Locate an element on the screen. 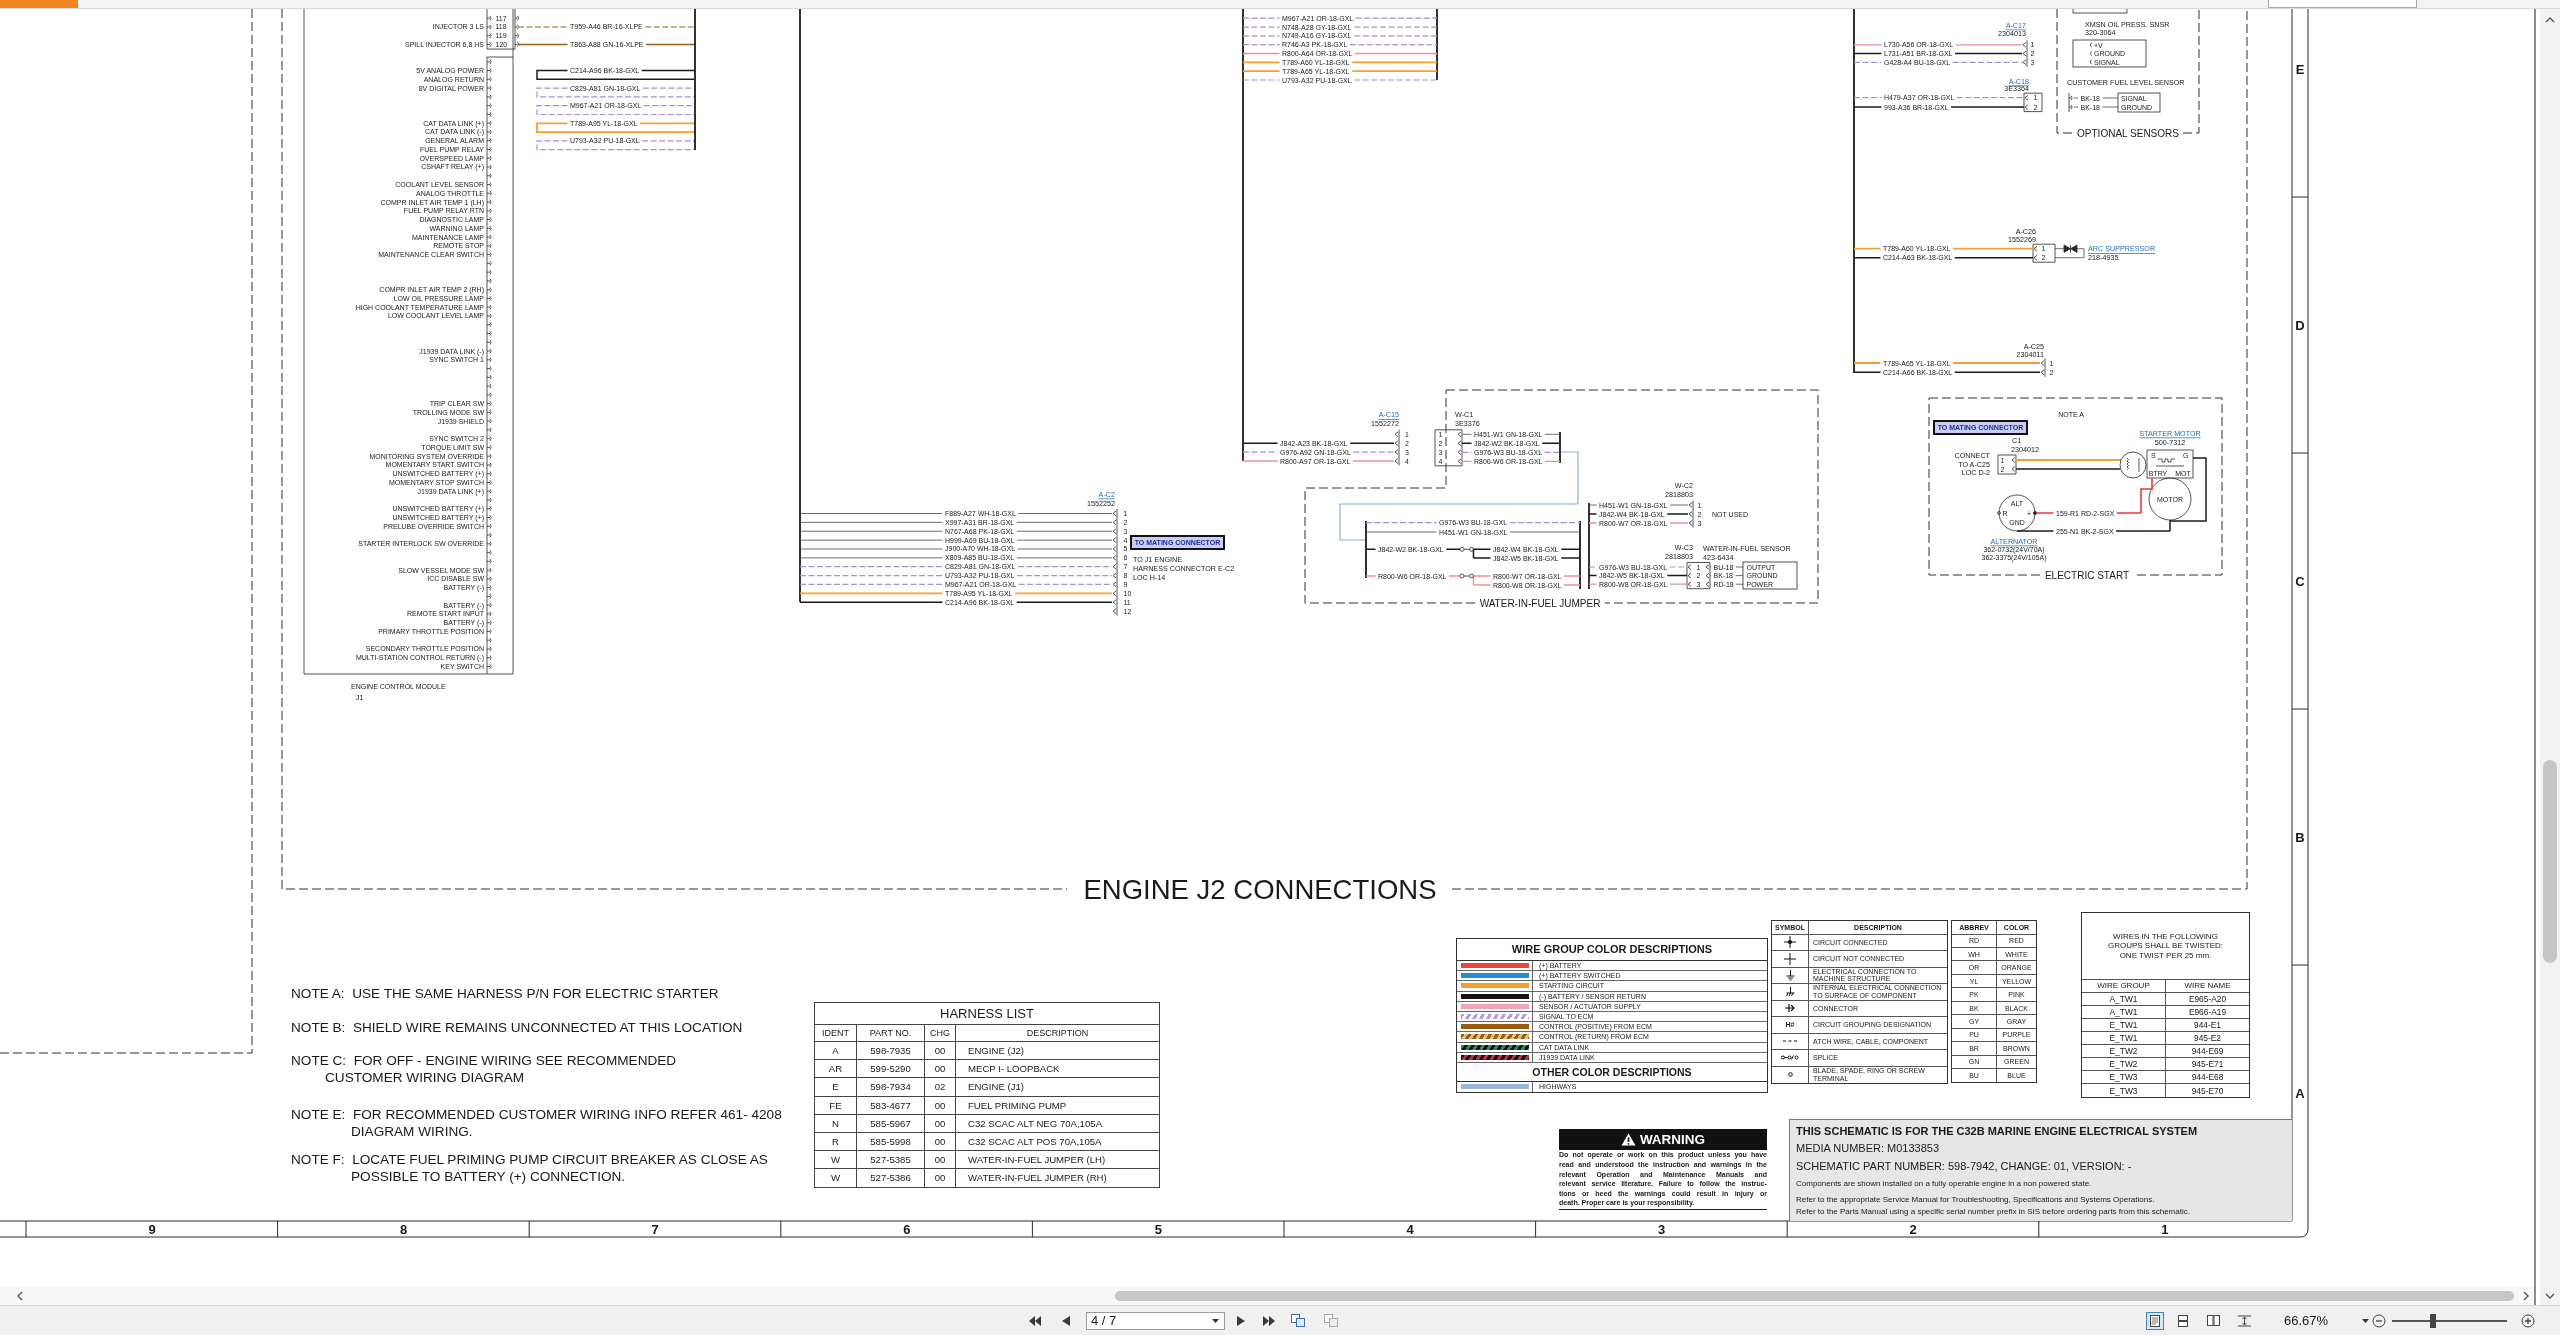 The image size is (2560, 1335). diagram-title: ENGINE J2 CONNECTIONS is located at coordinates (1260, 889).